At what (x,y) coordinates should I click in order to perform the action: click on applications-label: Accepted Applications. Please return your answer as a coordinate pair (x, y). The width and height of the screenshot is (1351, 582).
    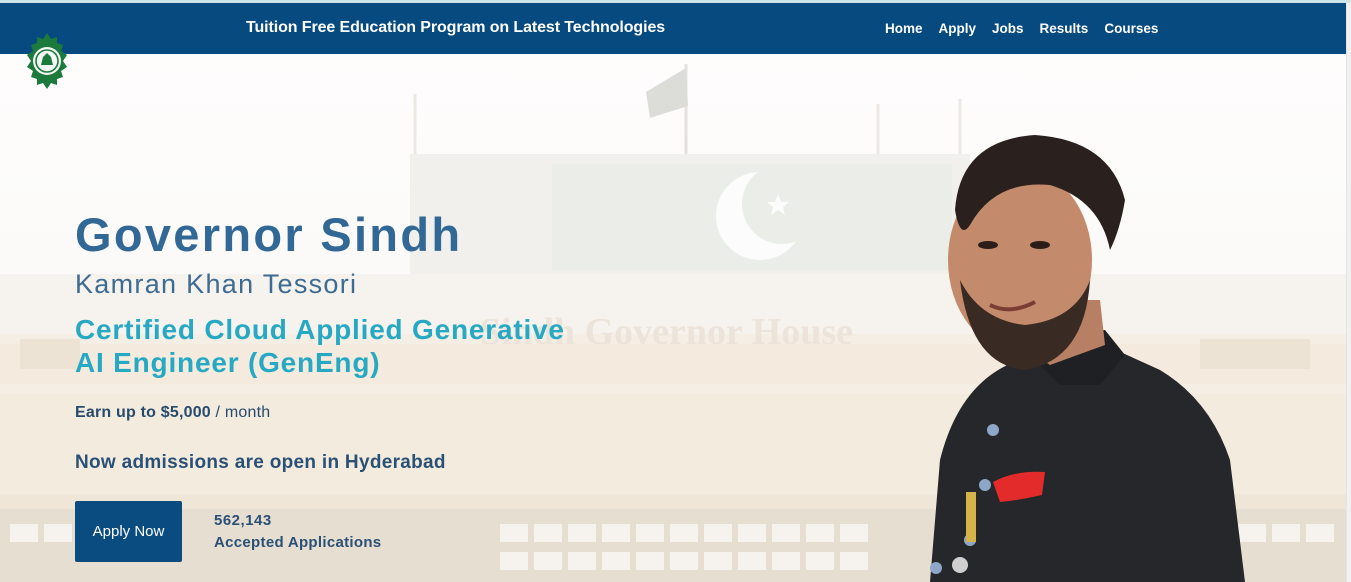
    Looking at the image, I should click on (298, 542).